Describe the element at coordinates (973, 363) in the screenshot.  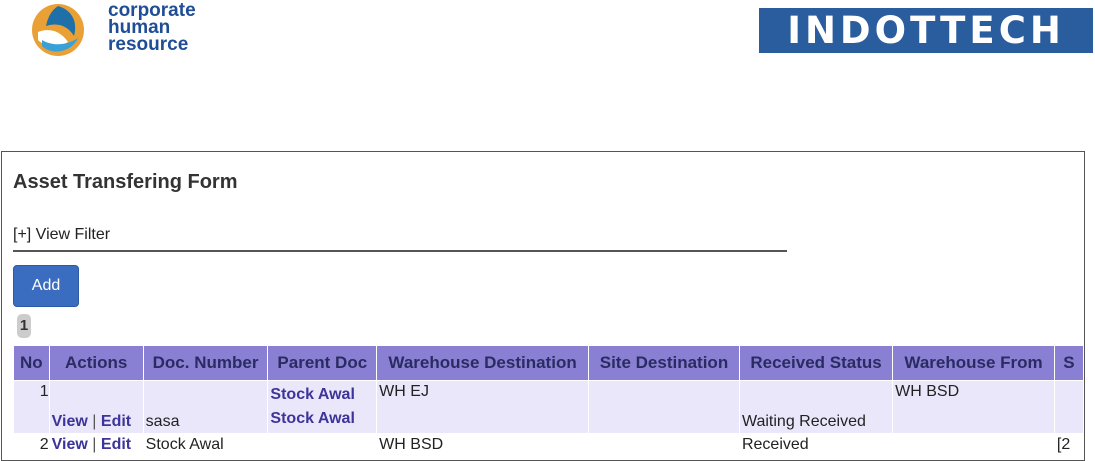
I see `column-header-warehouse-from: Warehouse From` at that location.